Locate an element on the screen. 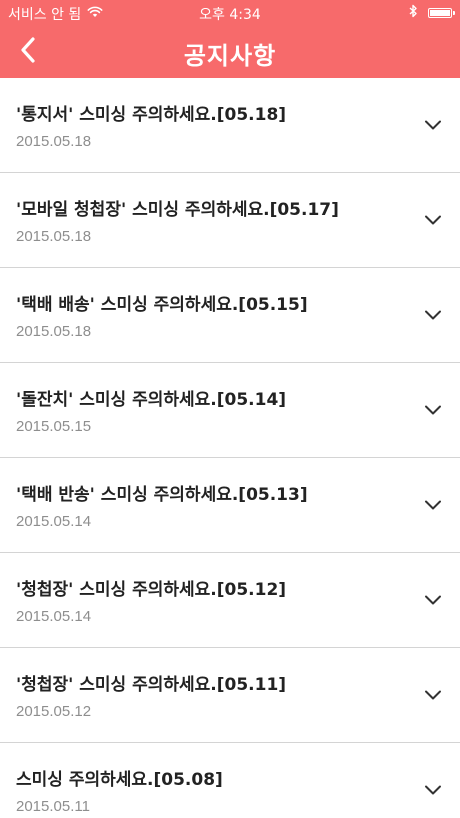 This screenshot has height=818, width=460. status-bar: 서비스 안 됨 오후 4:34 is located at coordinates (230, 13).